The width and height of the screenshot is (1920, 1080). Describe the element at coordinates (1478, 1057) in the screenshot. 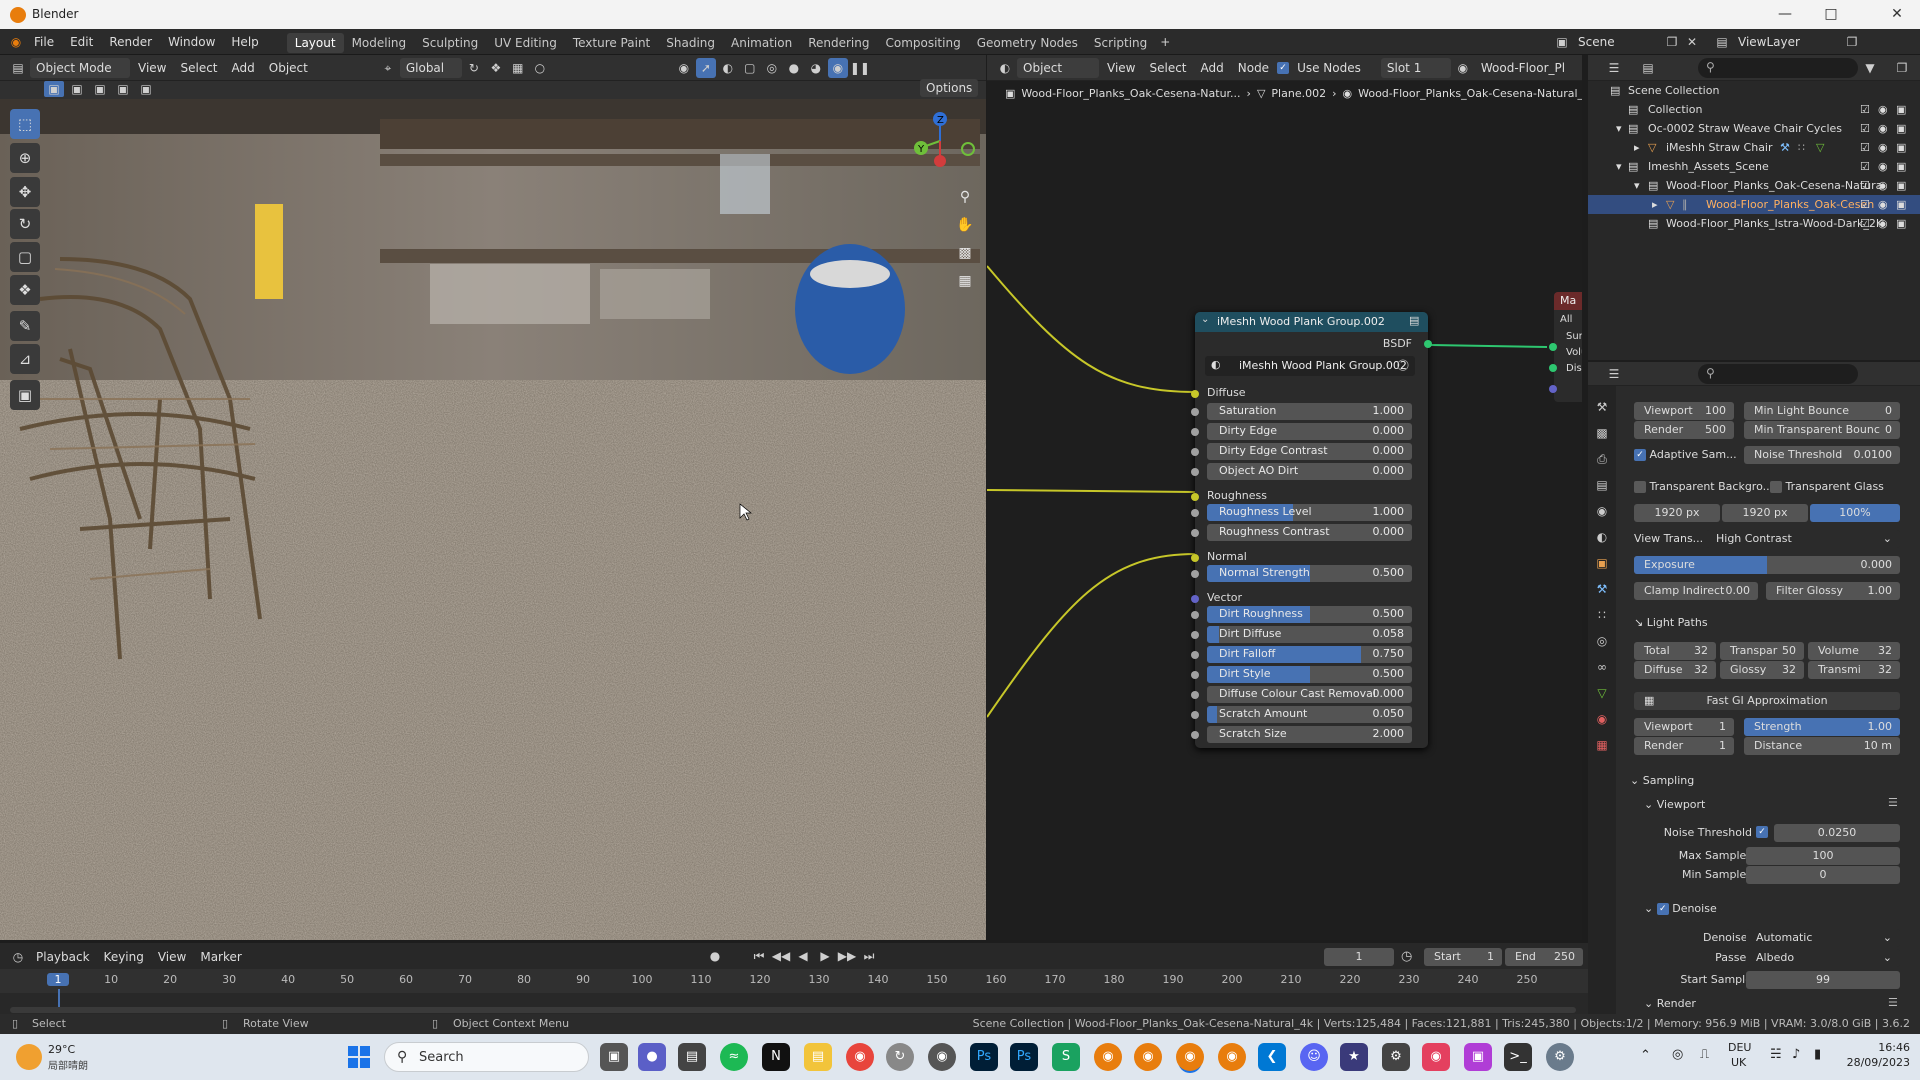

I see `app-icon: ▣` at that location.